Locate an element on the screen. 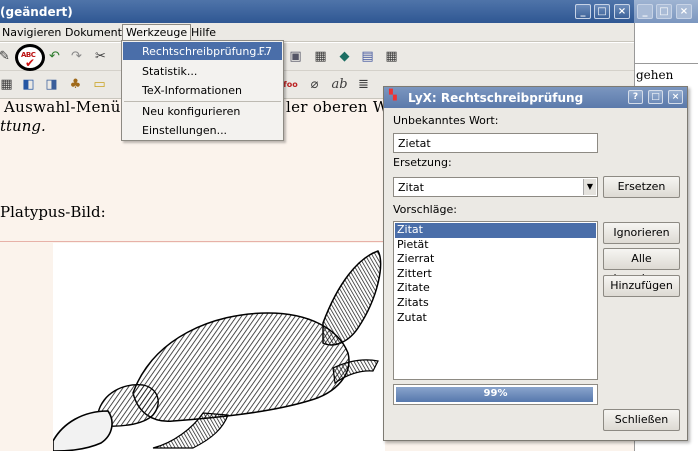 This screenshot has height=454, width=698. menu-hilfe: Hilfe is located at coordinates (203, 32).